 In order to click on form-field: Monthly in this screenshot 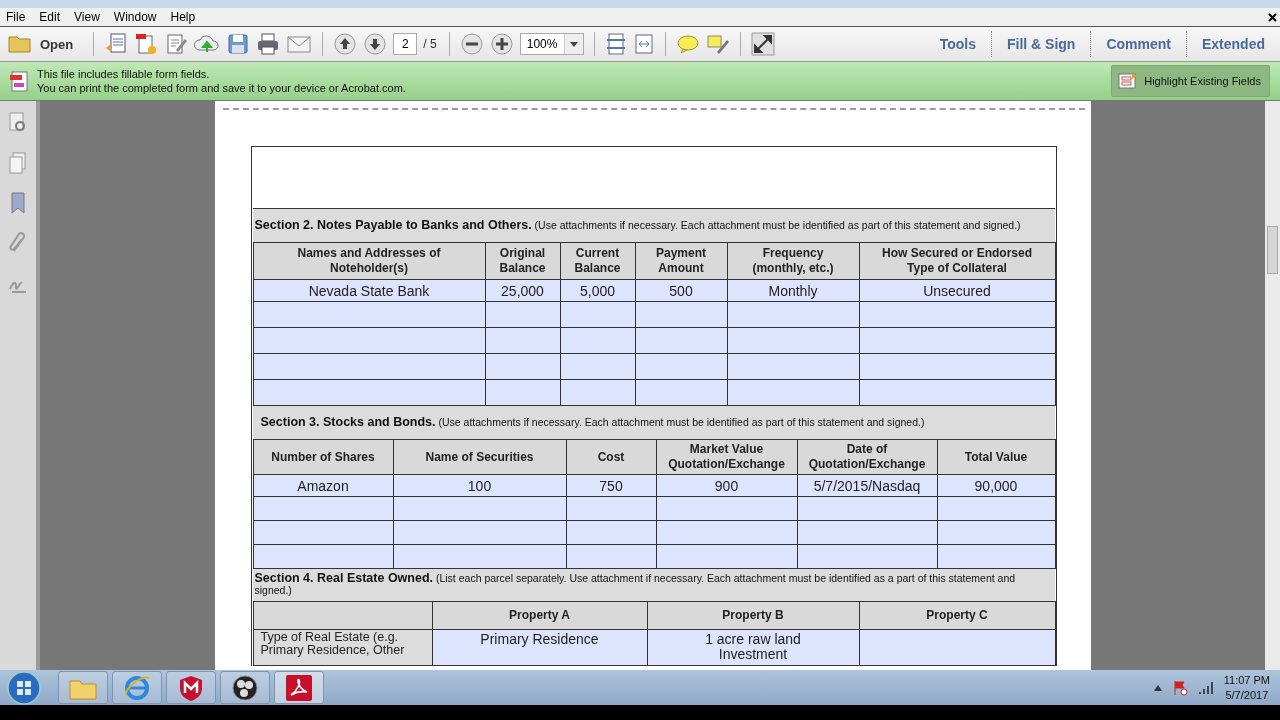, I will do `click(793, 290)`.